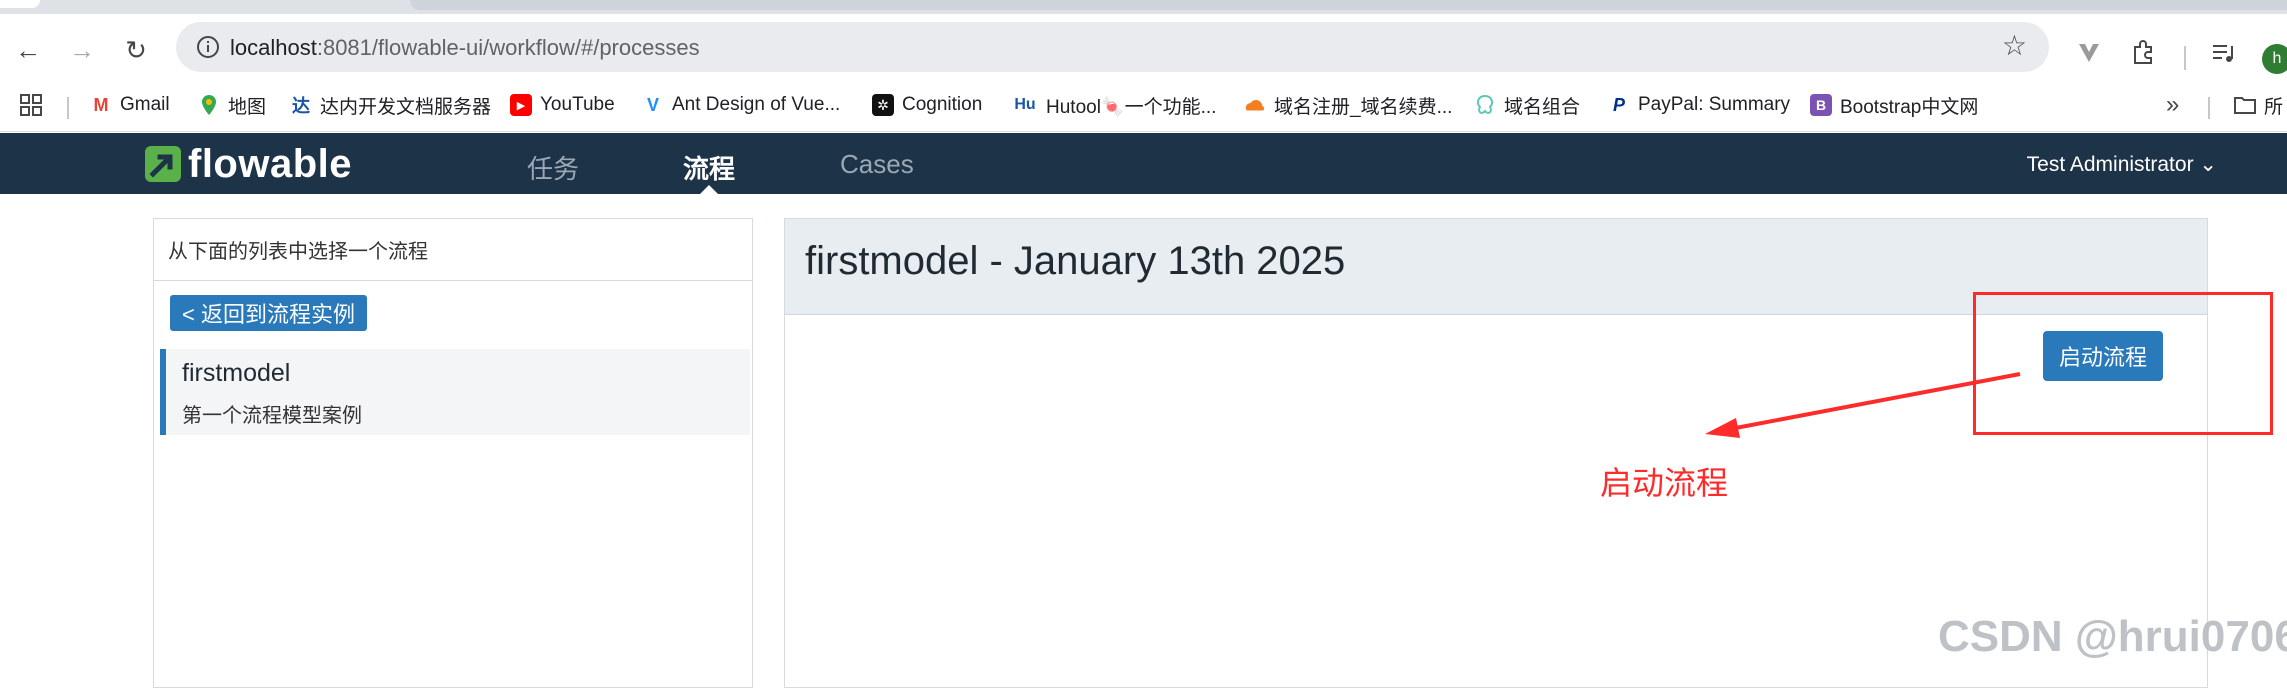 This screenshot has height=688, width=2287. I want to click on bookmark-youtube: ▶ YouTube, so click(562, 105).